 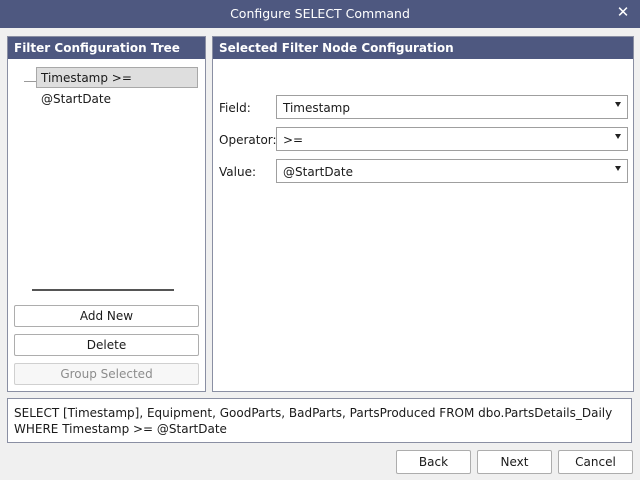 What do you see at coordinates (248, 140) in the screenshot?
I see `operator-label: Operator:` at bounding box center [248, 140].